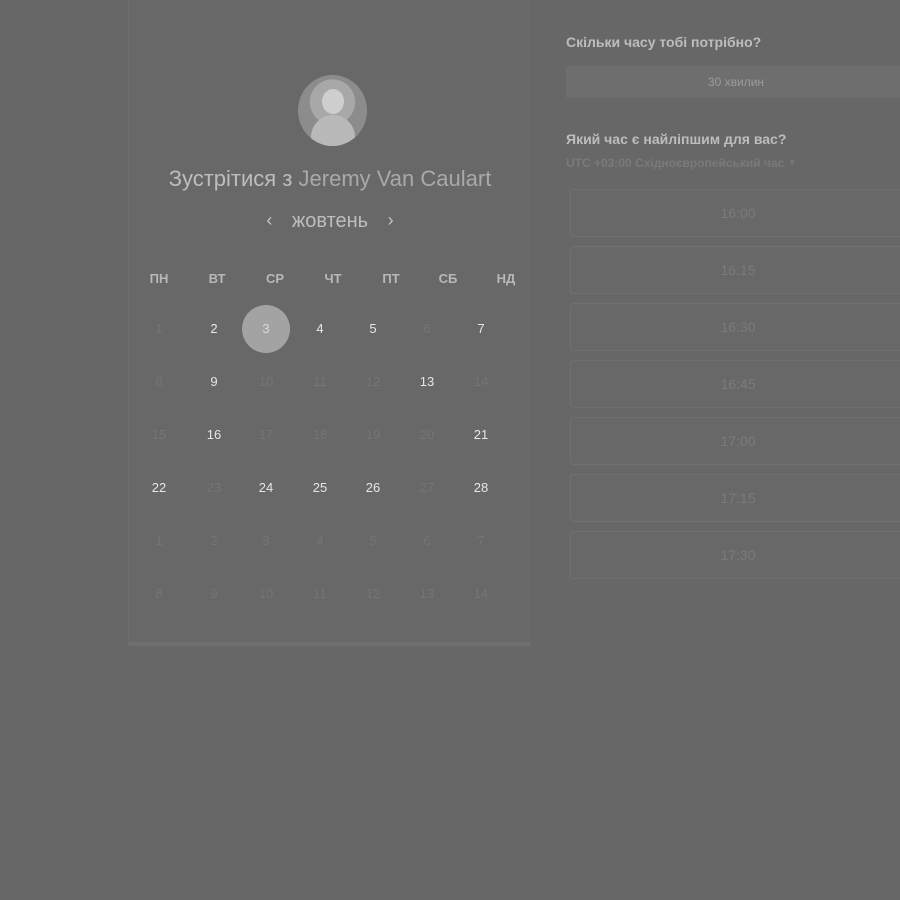 The image size is (900, 900). I want to click on day-cell: 19, so click(373, 434).